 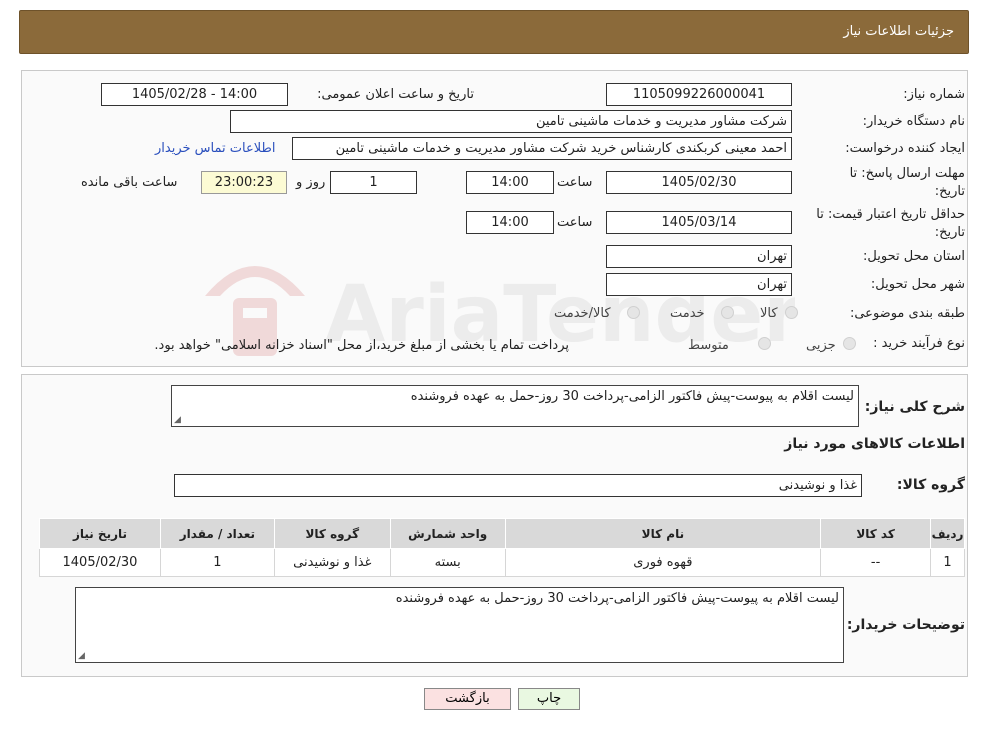 What do you see at coordinates (764, 343) in the screenshot?
I see `process-radio-medium` at bounding box center [764, 343].